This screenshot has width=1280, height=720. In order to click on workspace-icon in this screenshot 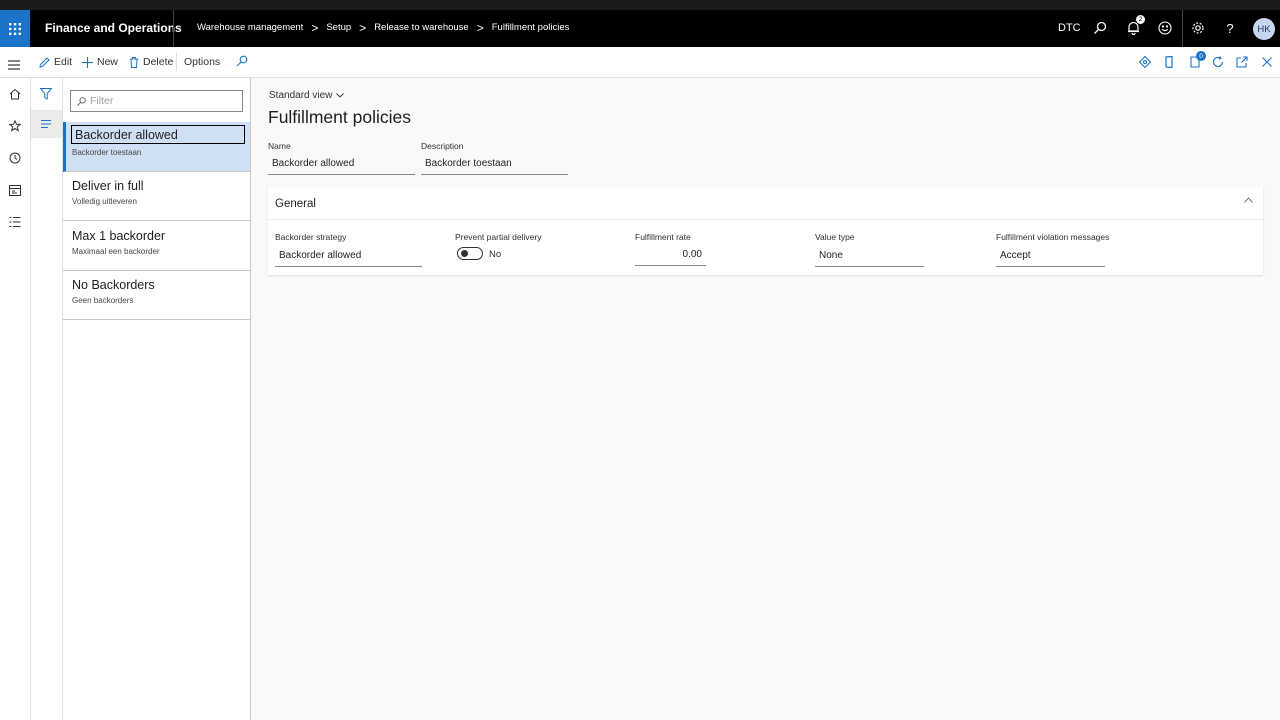, I will do `click(15, 190)`.